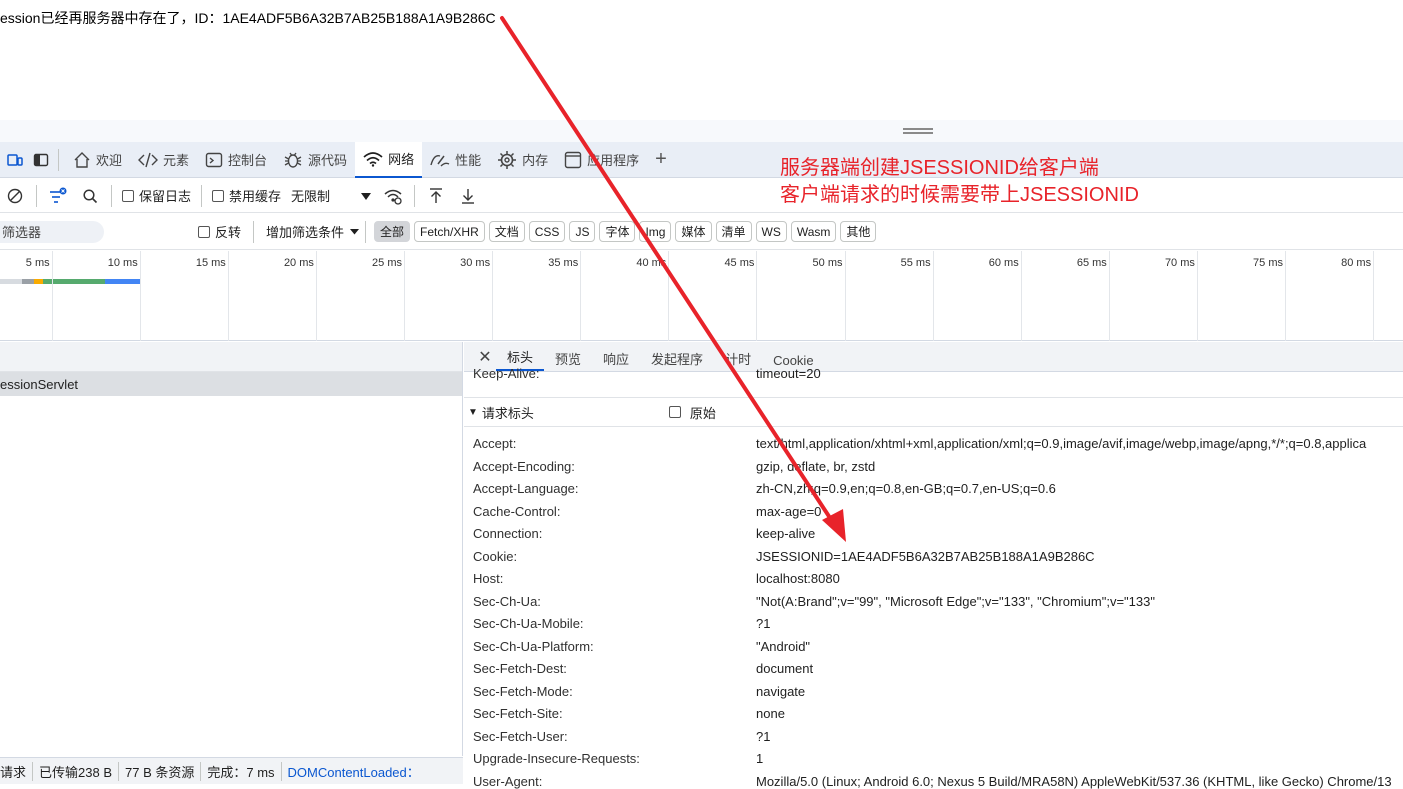  I want to click on header-key: Cache-Control:, so click(517, 511).